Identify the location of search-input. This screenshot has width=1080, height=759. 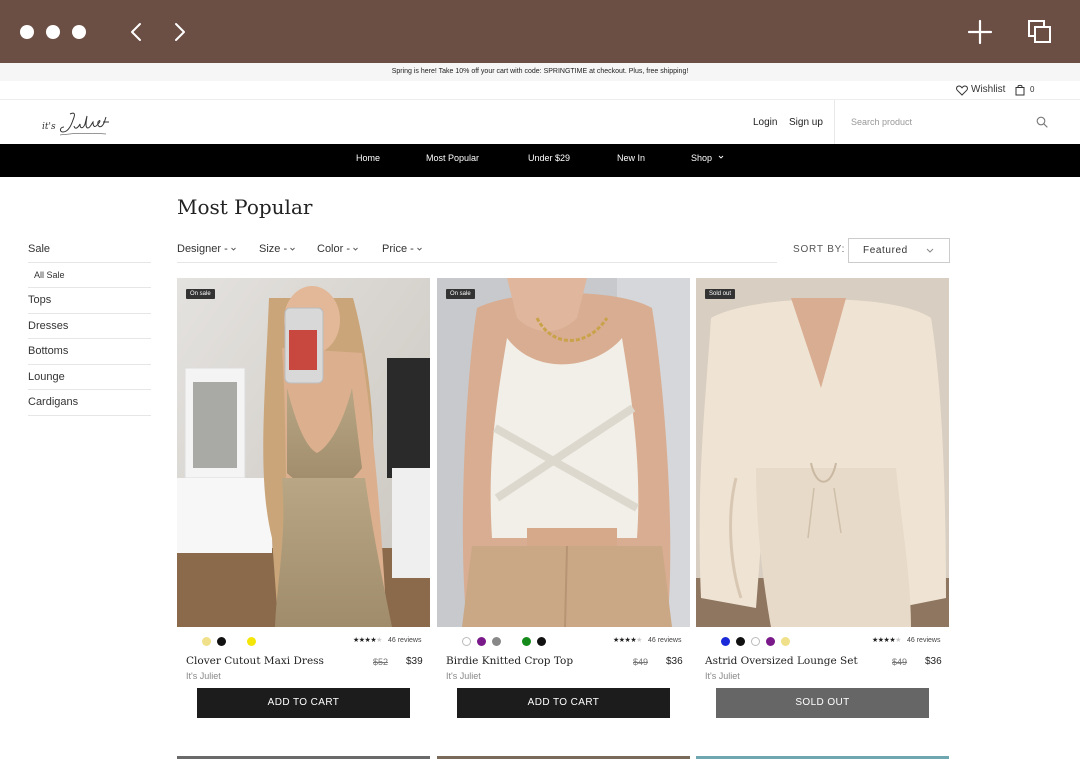
(941, 122).